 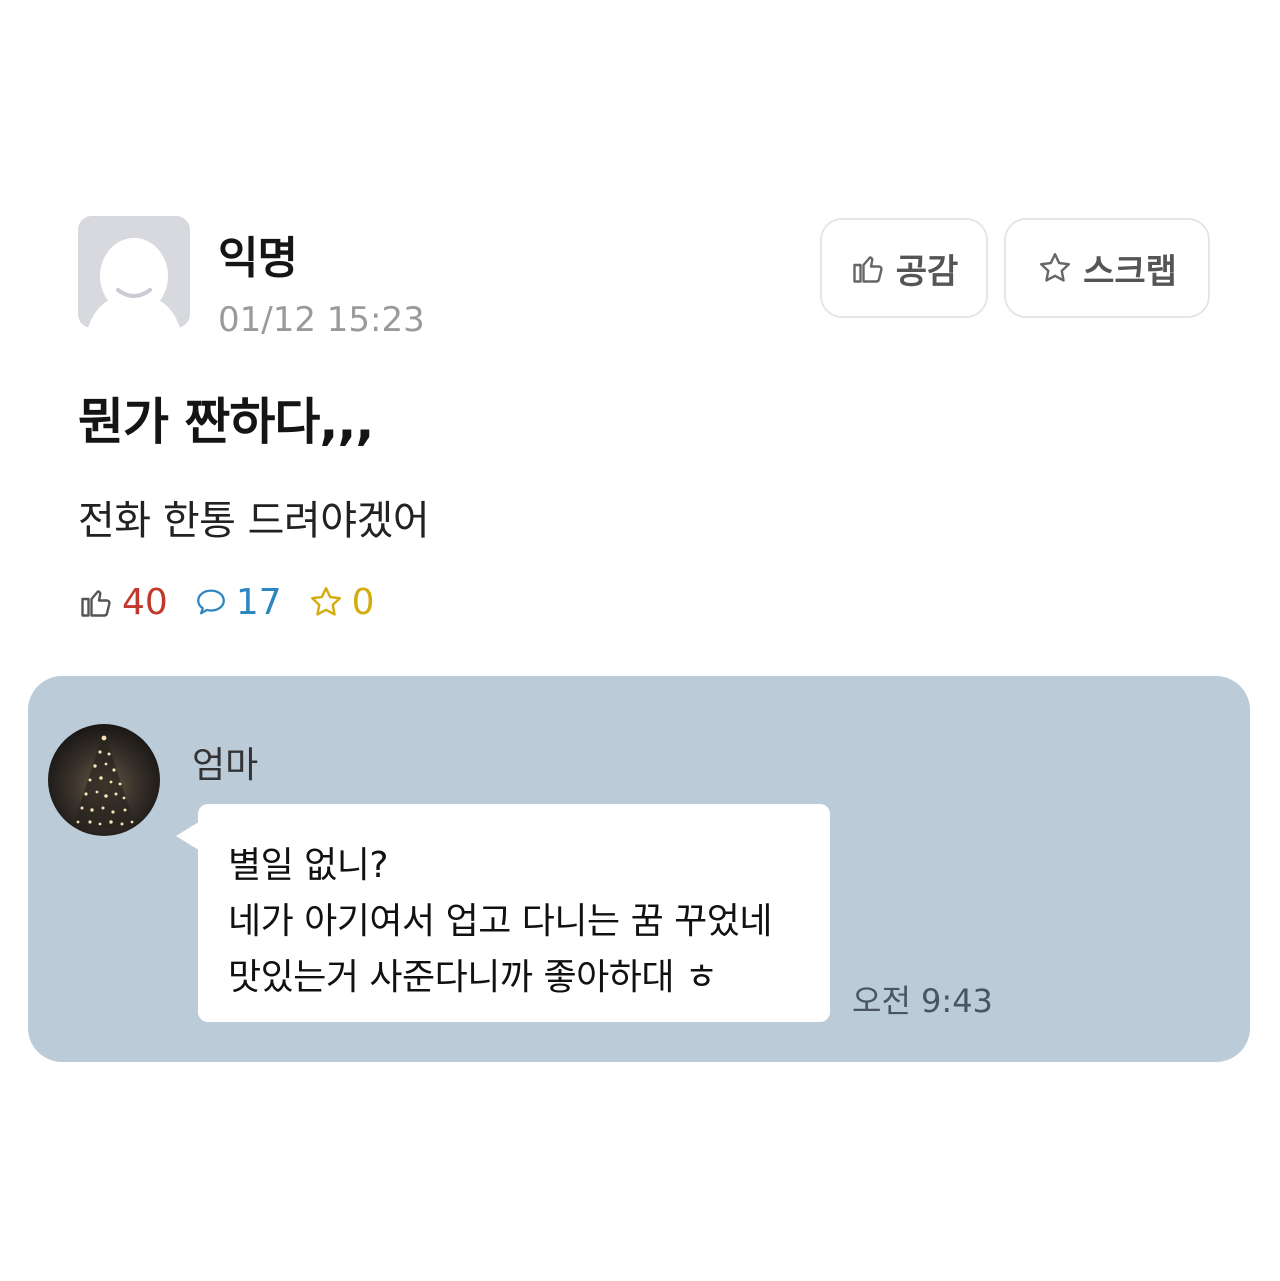 I want to click on post-stats: 40 17 0, so click(x=226, y=602).